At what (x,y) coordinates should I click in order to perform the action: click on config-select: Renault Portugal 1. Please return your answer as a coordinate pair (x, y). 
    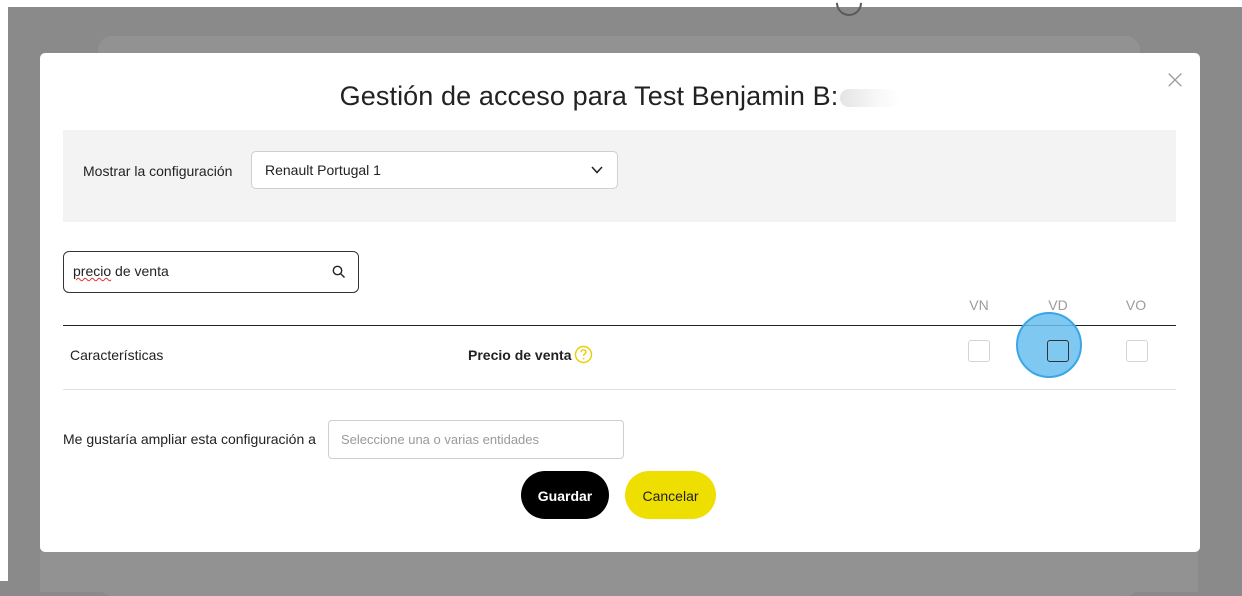
    Looking at the image, I should click on (434, 170).